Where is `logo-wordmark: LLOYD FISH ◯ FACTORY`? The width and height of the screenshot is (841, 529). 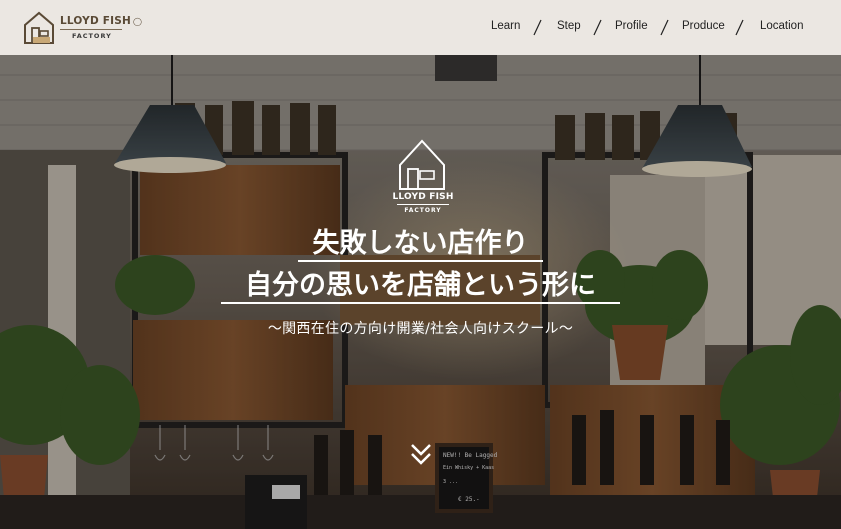 logo-wordmark: LLOYD FISH ◯ FACTORY is located at coordinates (101, 27).